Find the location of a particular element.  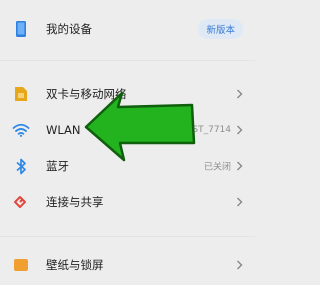

my-device-label: 我的设备 is located at coordinates (69, 29).